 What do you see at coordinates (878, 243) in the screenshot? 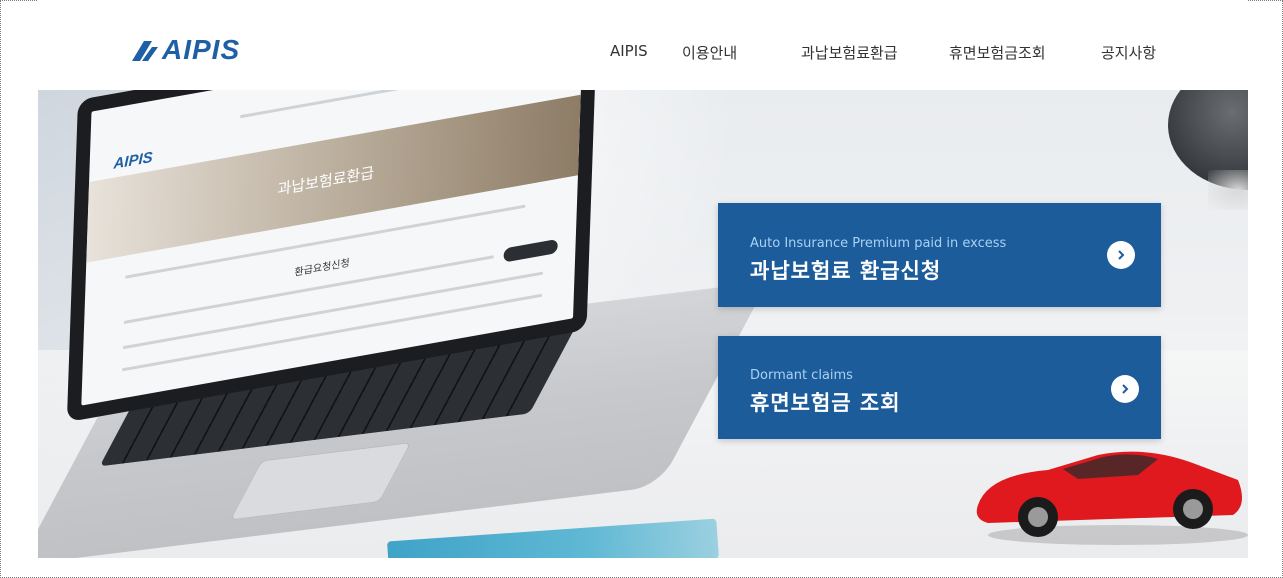
I see `premium-refund-subtitle: Auto Insurance Premium paid in excess` at bounding box center [878, 243].